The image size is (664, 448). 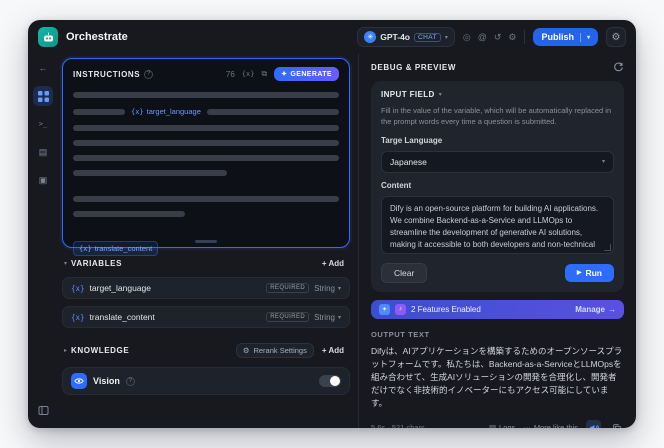 I want to click on add-knowledge-button: + Add, so click(x=333, y=350).